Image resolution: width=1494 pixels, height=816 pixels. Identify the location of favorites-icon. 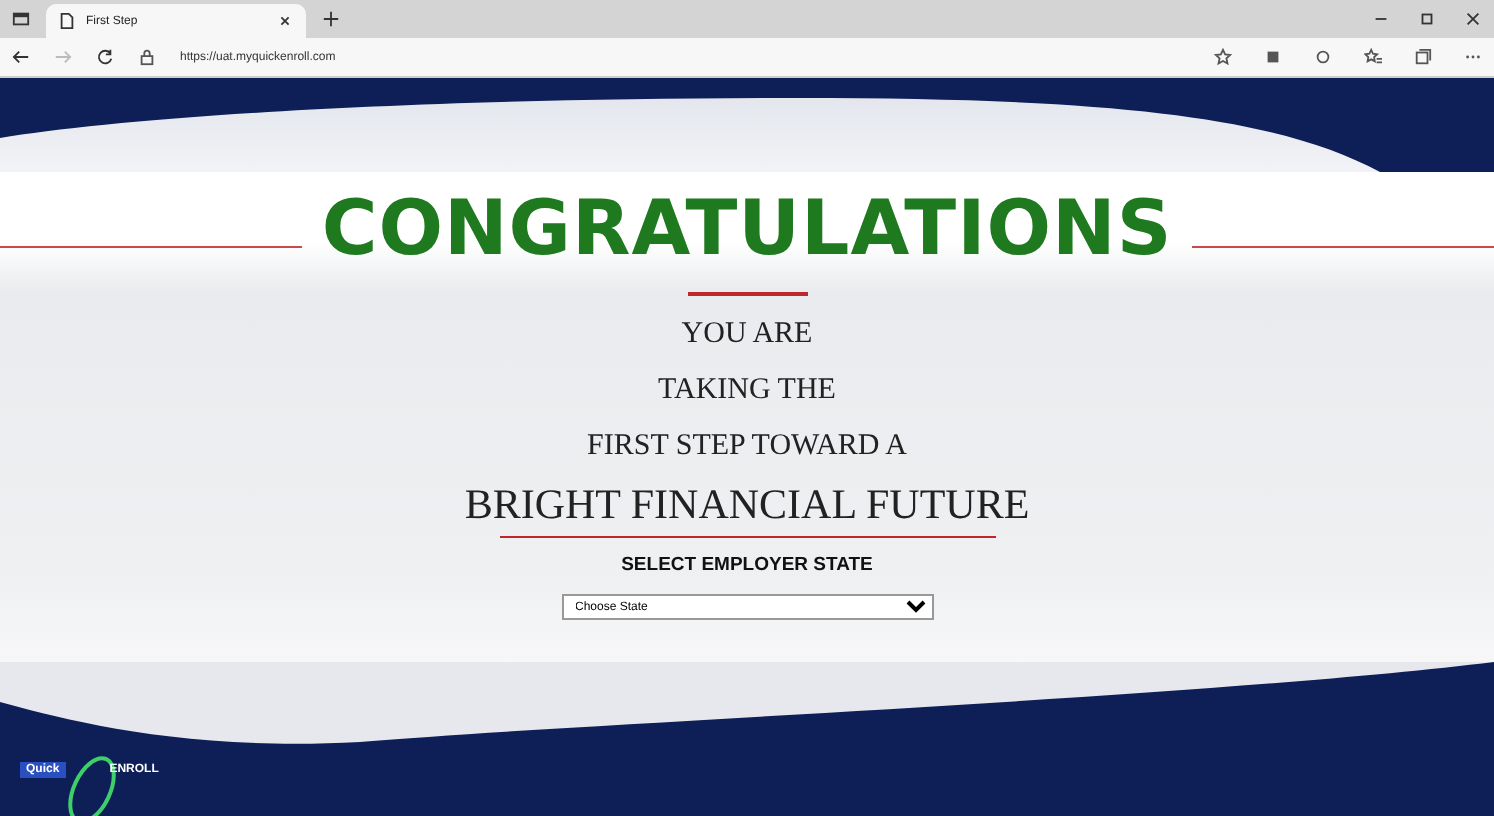
(1373, 57).